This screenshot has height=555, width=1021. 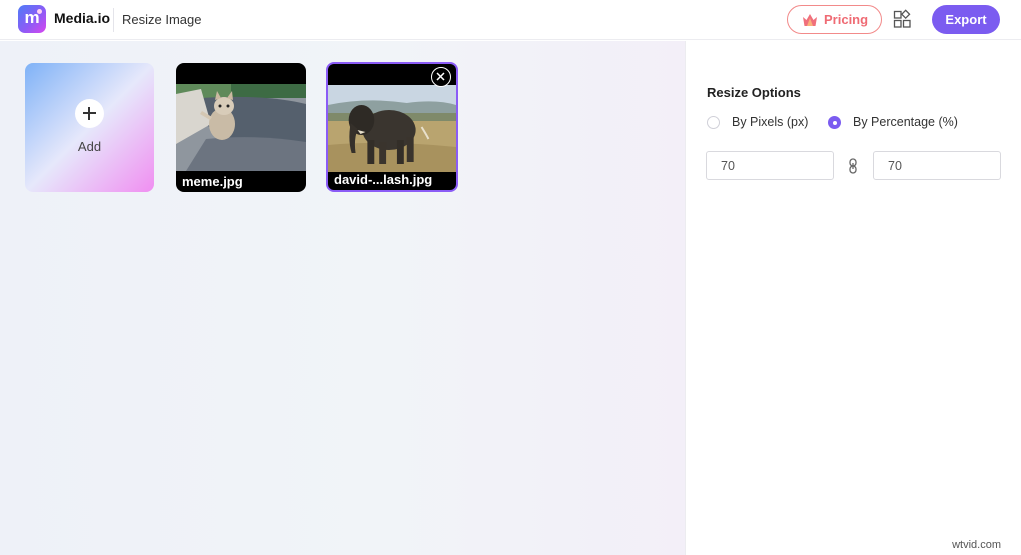 I want to click on radio-dot, so click(x=713, y=122).